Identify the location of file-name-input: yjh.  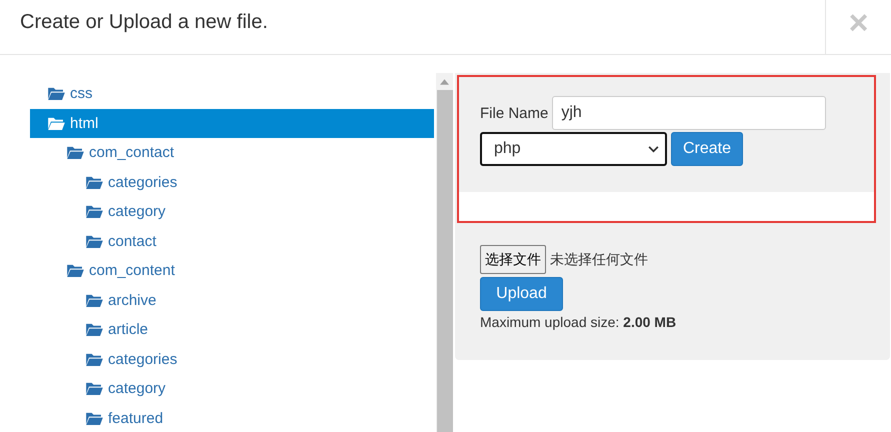
(689, 113).